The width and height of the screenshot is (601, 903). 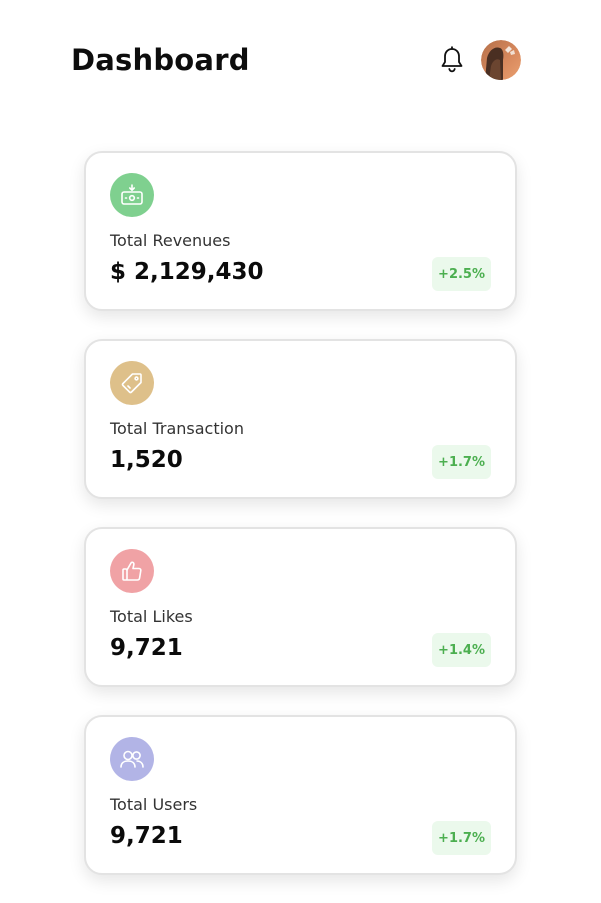 What do you see at coordinates (300, 795) in the screenshot?
I see `stat-card-users: Total Users 9,721 +1.7%` at bounding box center [300, 795].